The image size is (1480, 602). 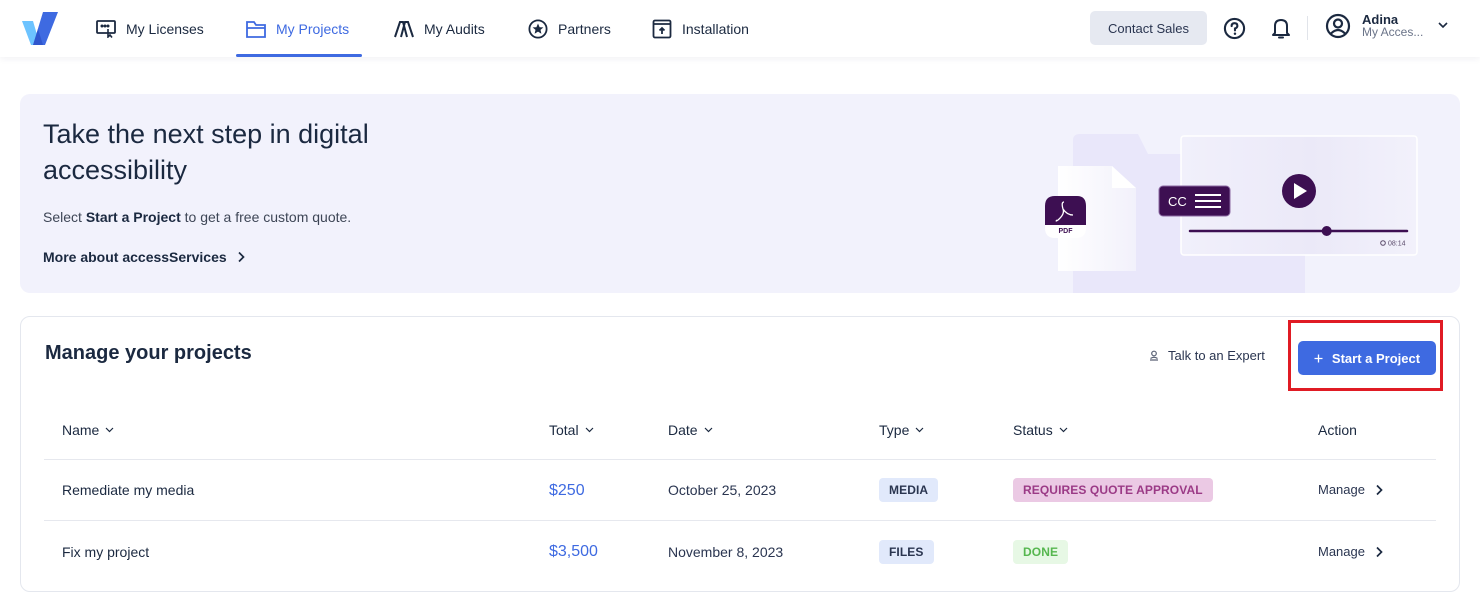 What do you see at coordinates (573, 551) in the screenshot?
I see `project-total: $3,500` at bounding box center [573, 551].